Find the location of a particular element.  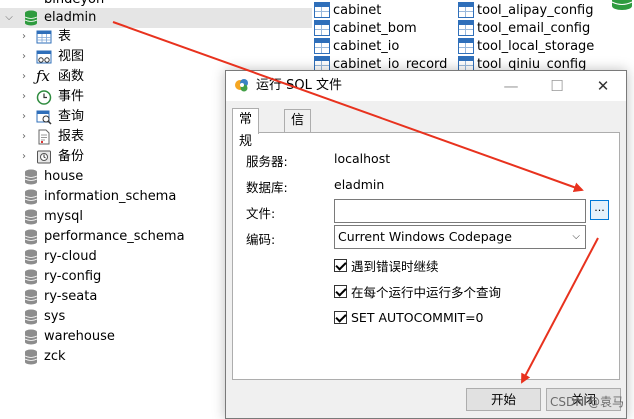

table-item: cabinet_bom is located at coordinates (365, 28).